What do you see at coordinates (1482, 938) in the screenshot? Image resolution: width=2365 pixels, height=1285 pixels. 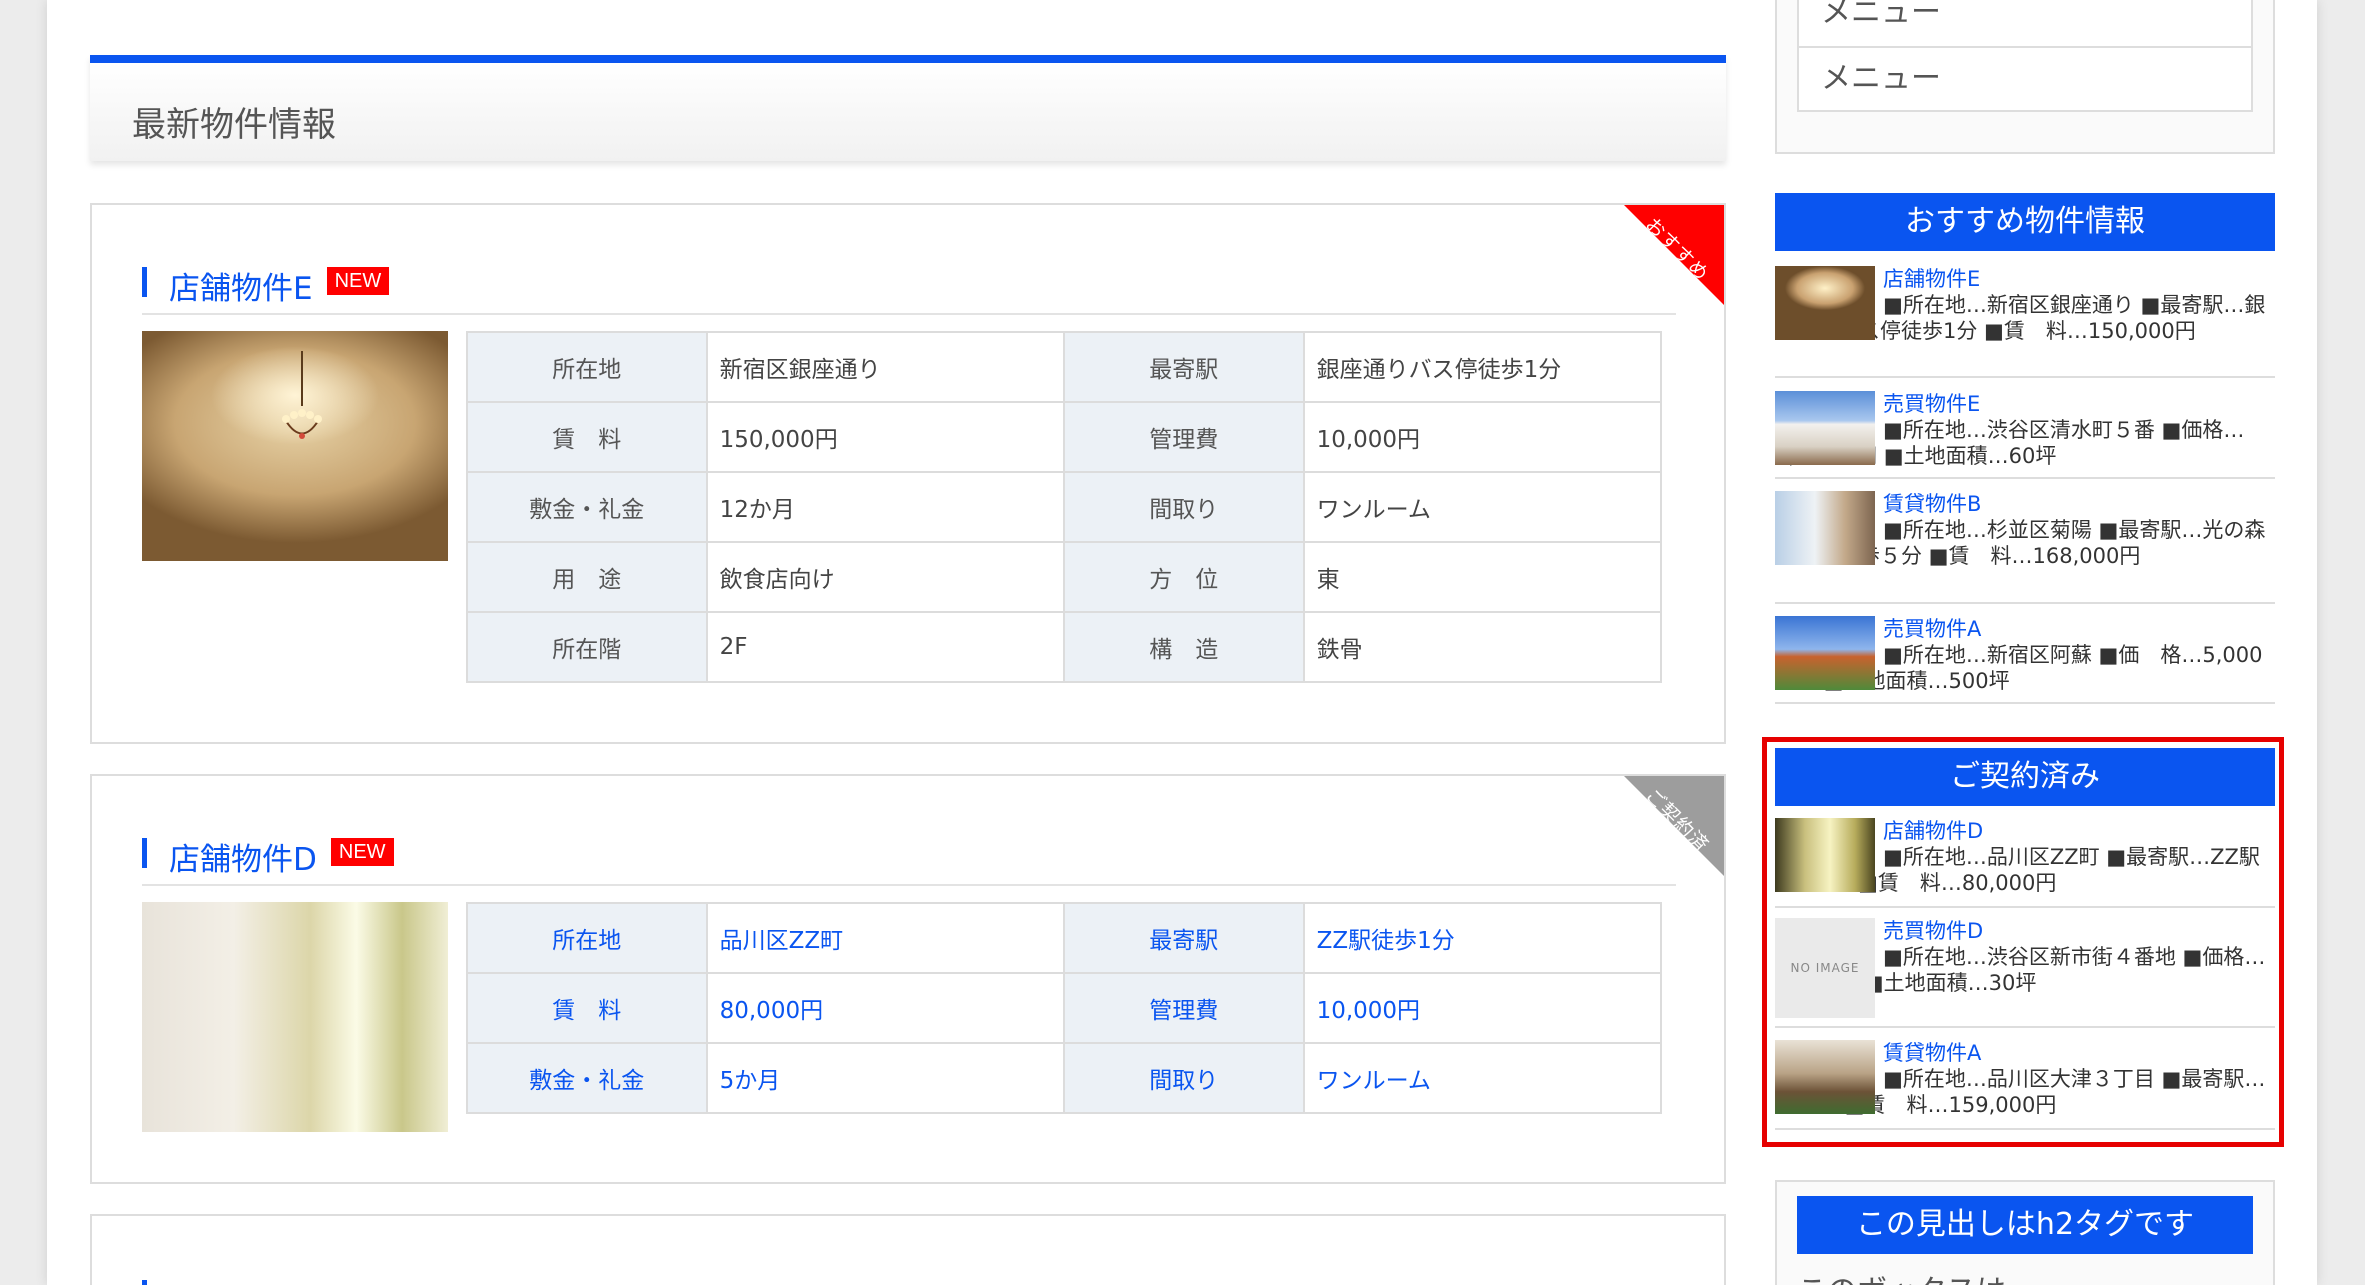 I see `spec-value: ZZ駅徒歩1分` at bounding box center [1482, 938].